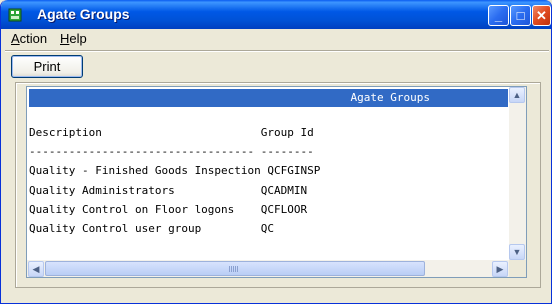  I want to click on app-icon, so click(15, 15).